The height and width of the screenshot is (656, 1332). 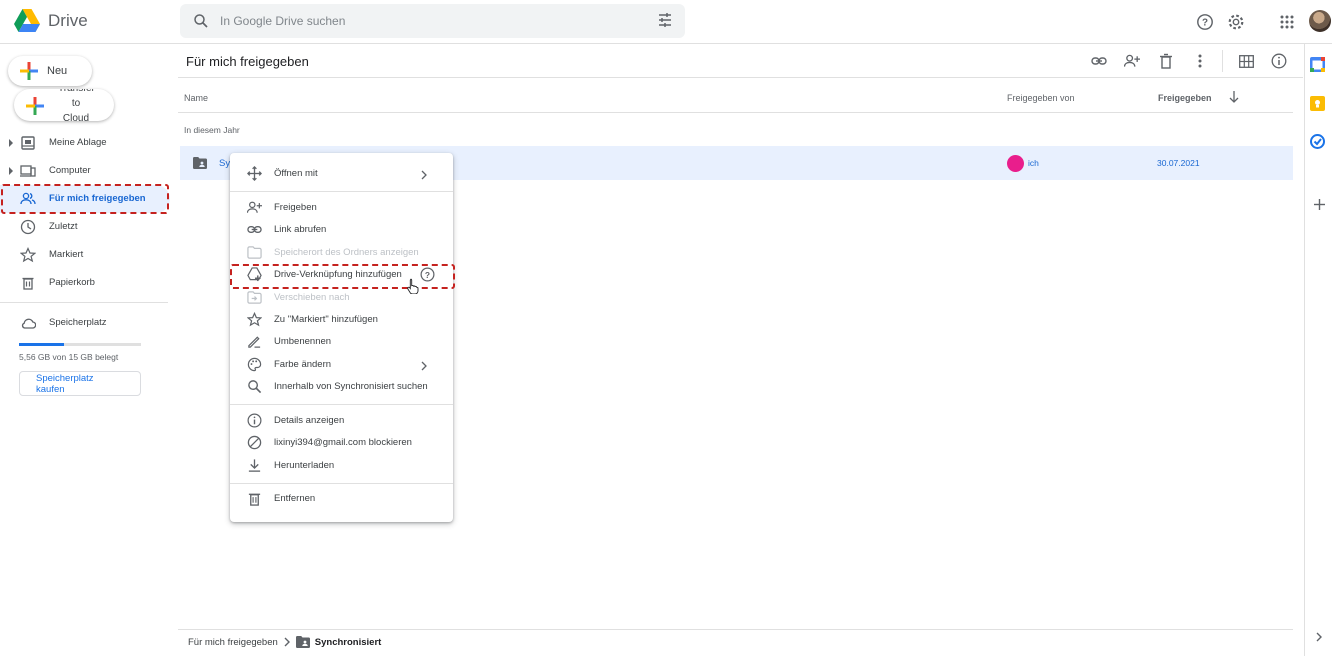 What do you see at coordinates (341, 499) in the screenshot?
I see `menu-item-remove: Entfernen` at bounding box center [341, 499].